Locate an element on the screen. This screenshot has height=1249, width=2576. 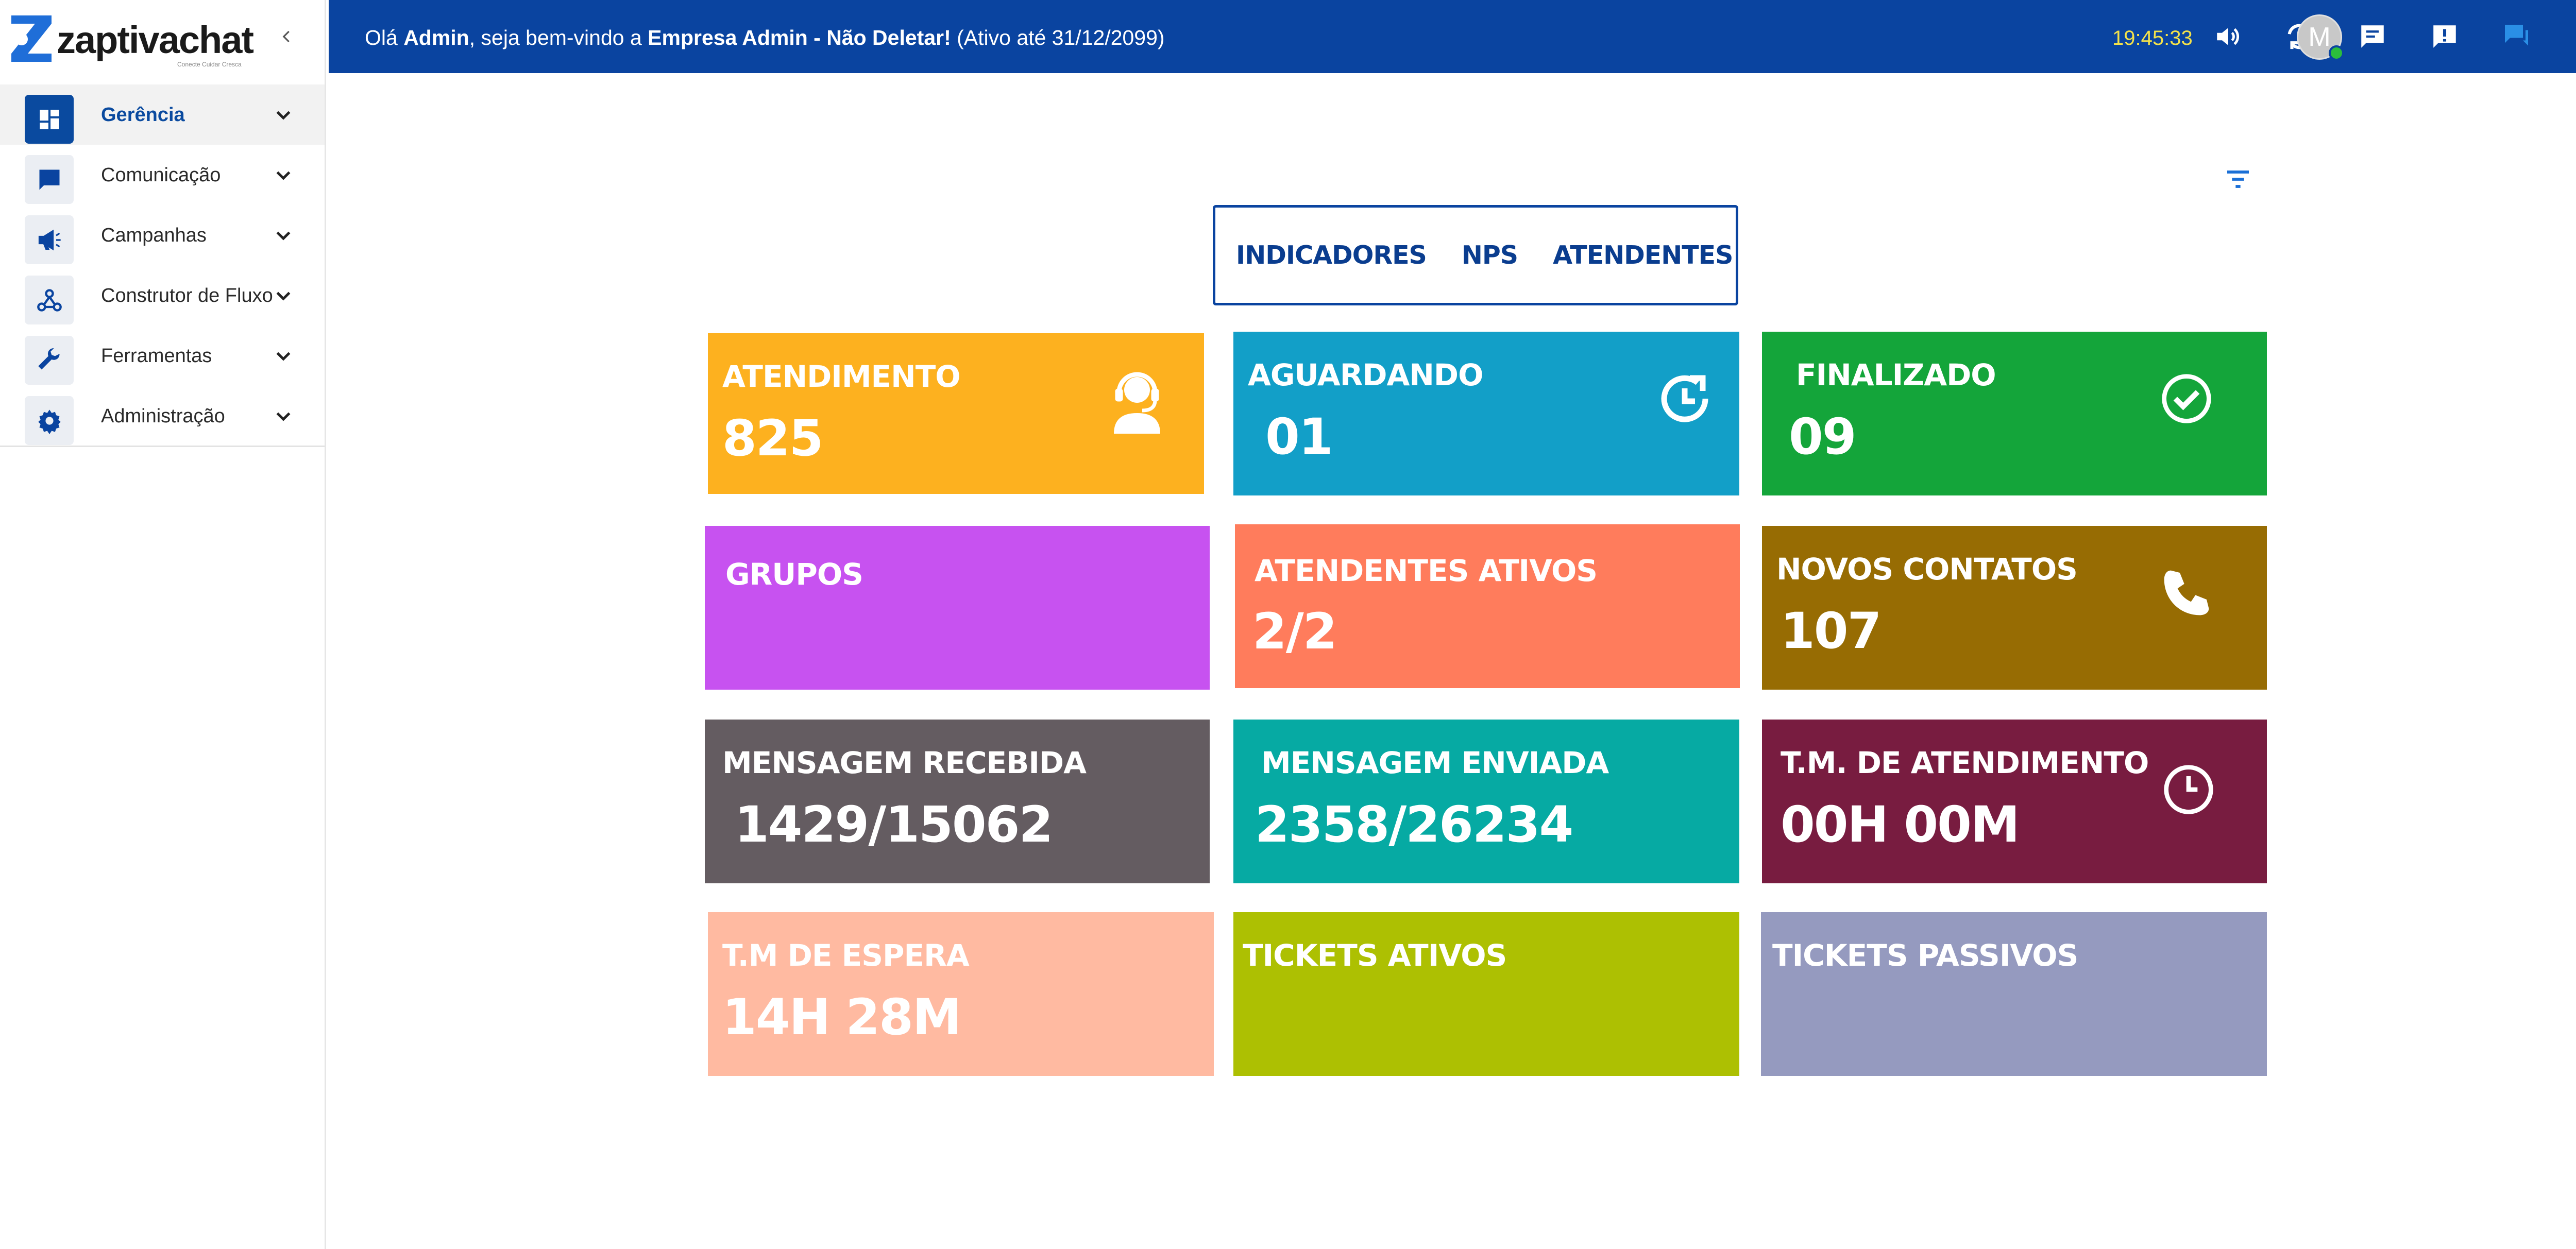
clock-refresh-icon is located at coordinates (1684, 398).